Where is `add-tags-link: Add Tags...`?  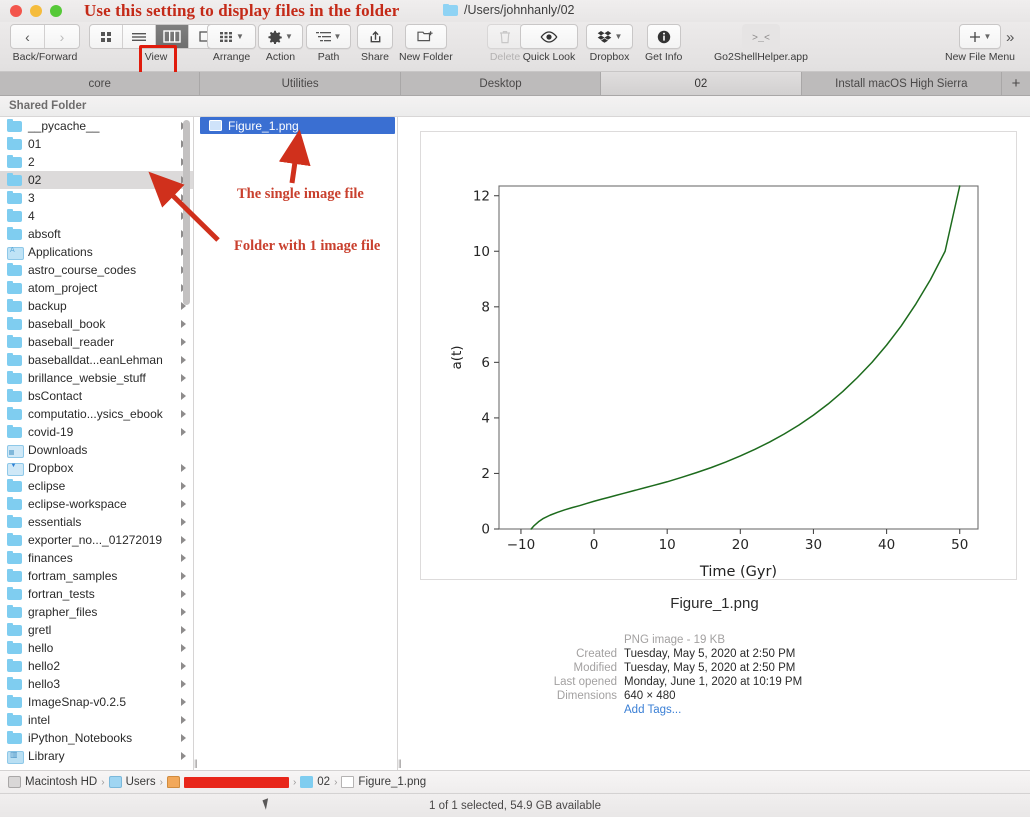 add-tags-link: Add Tags... is located at coordinates (652, 710).